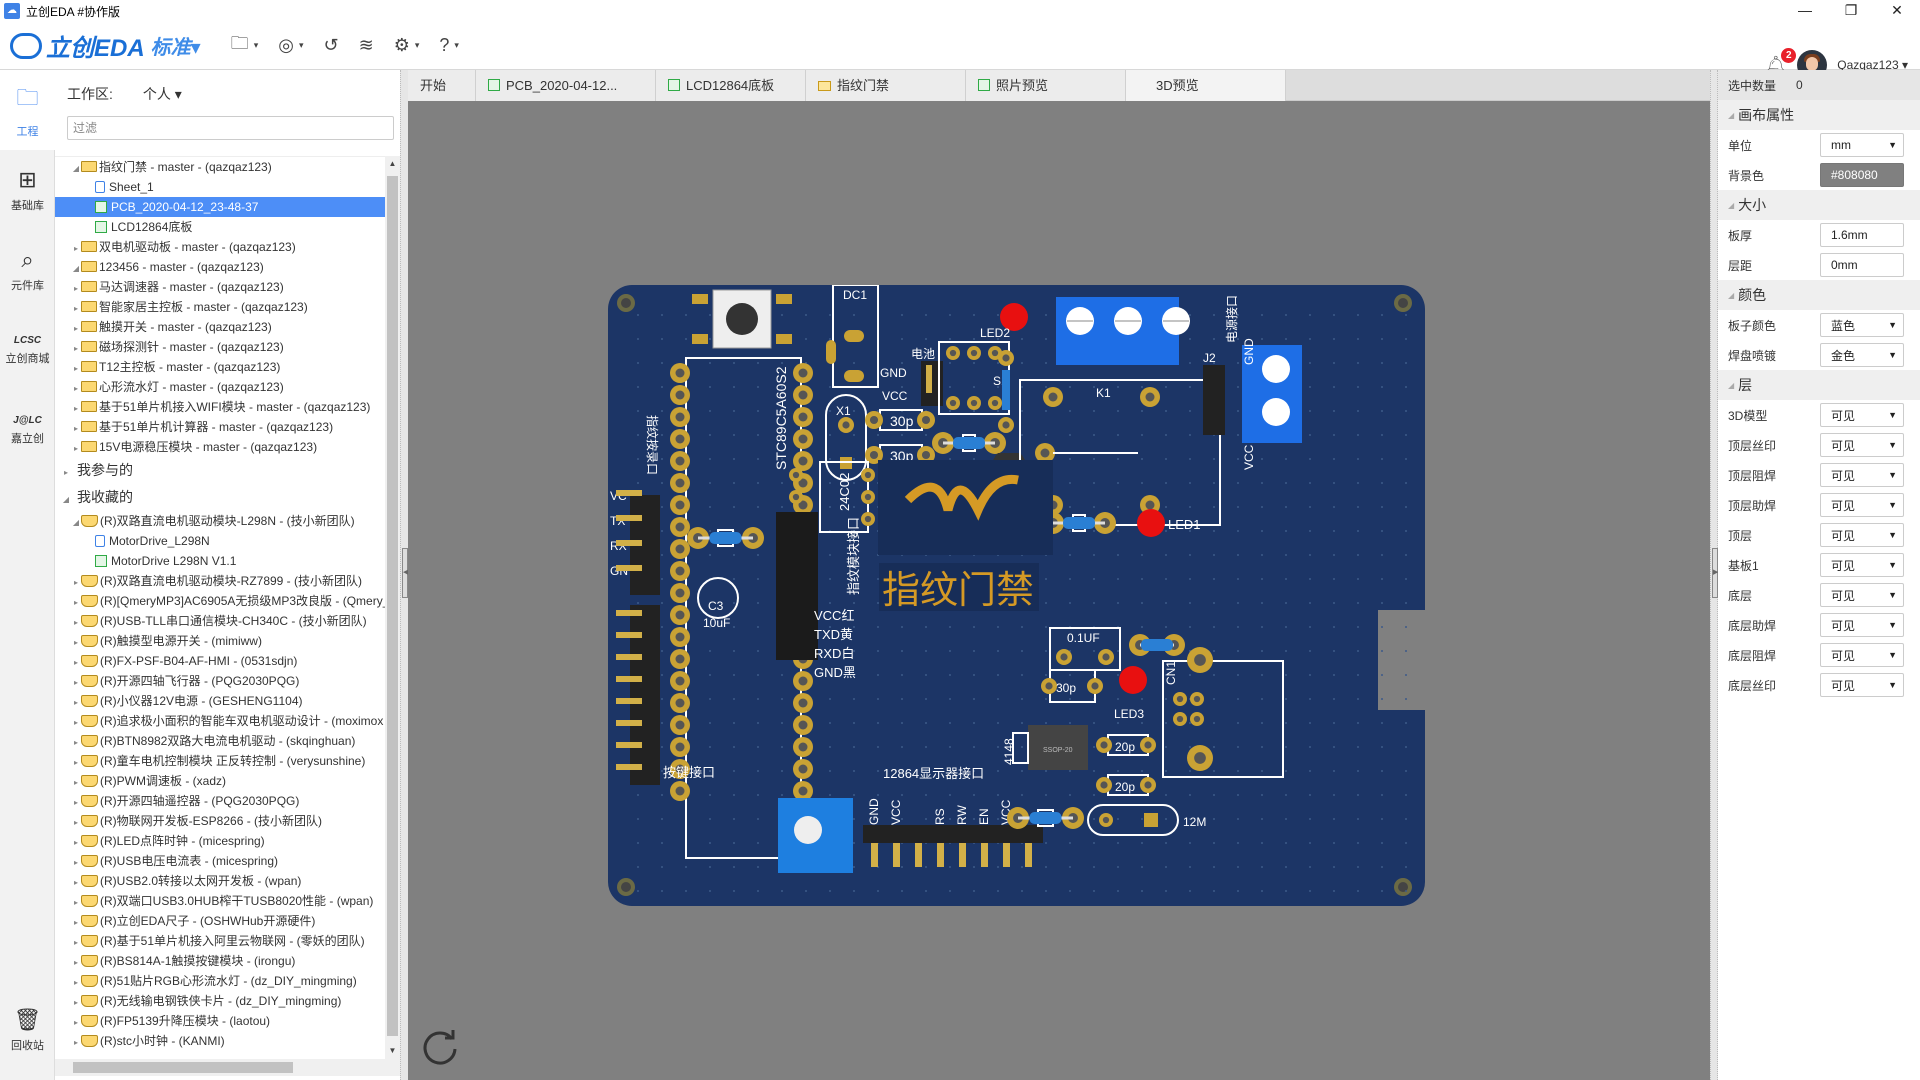 This screenshot has height=1080, width=1920. I want to click on property-input: 1.6mm, so click(1862, 235).